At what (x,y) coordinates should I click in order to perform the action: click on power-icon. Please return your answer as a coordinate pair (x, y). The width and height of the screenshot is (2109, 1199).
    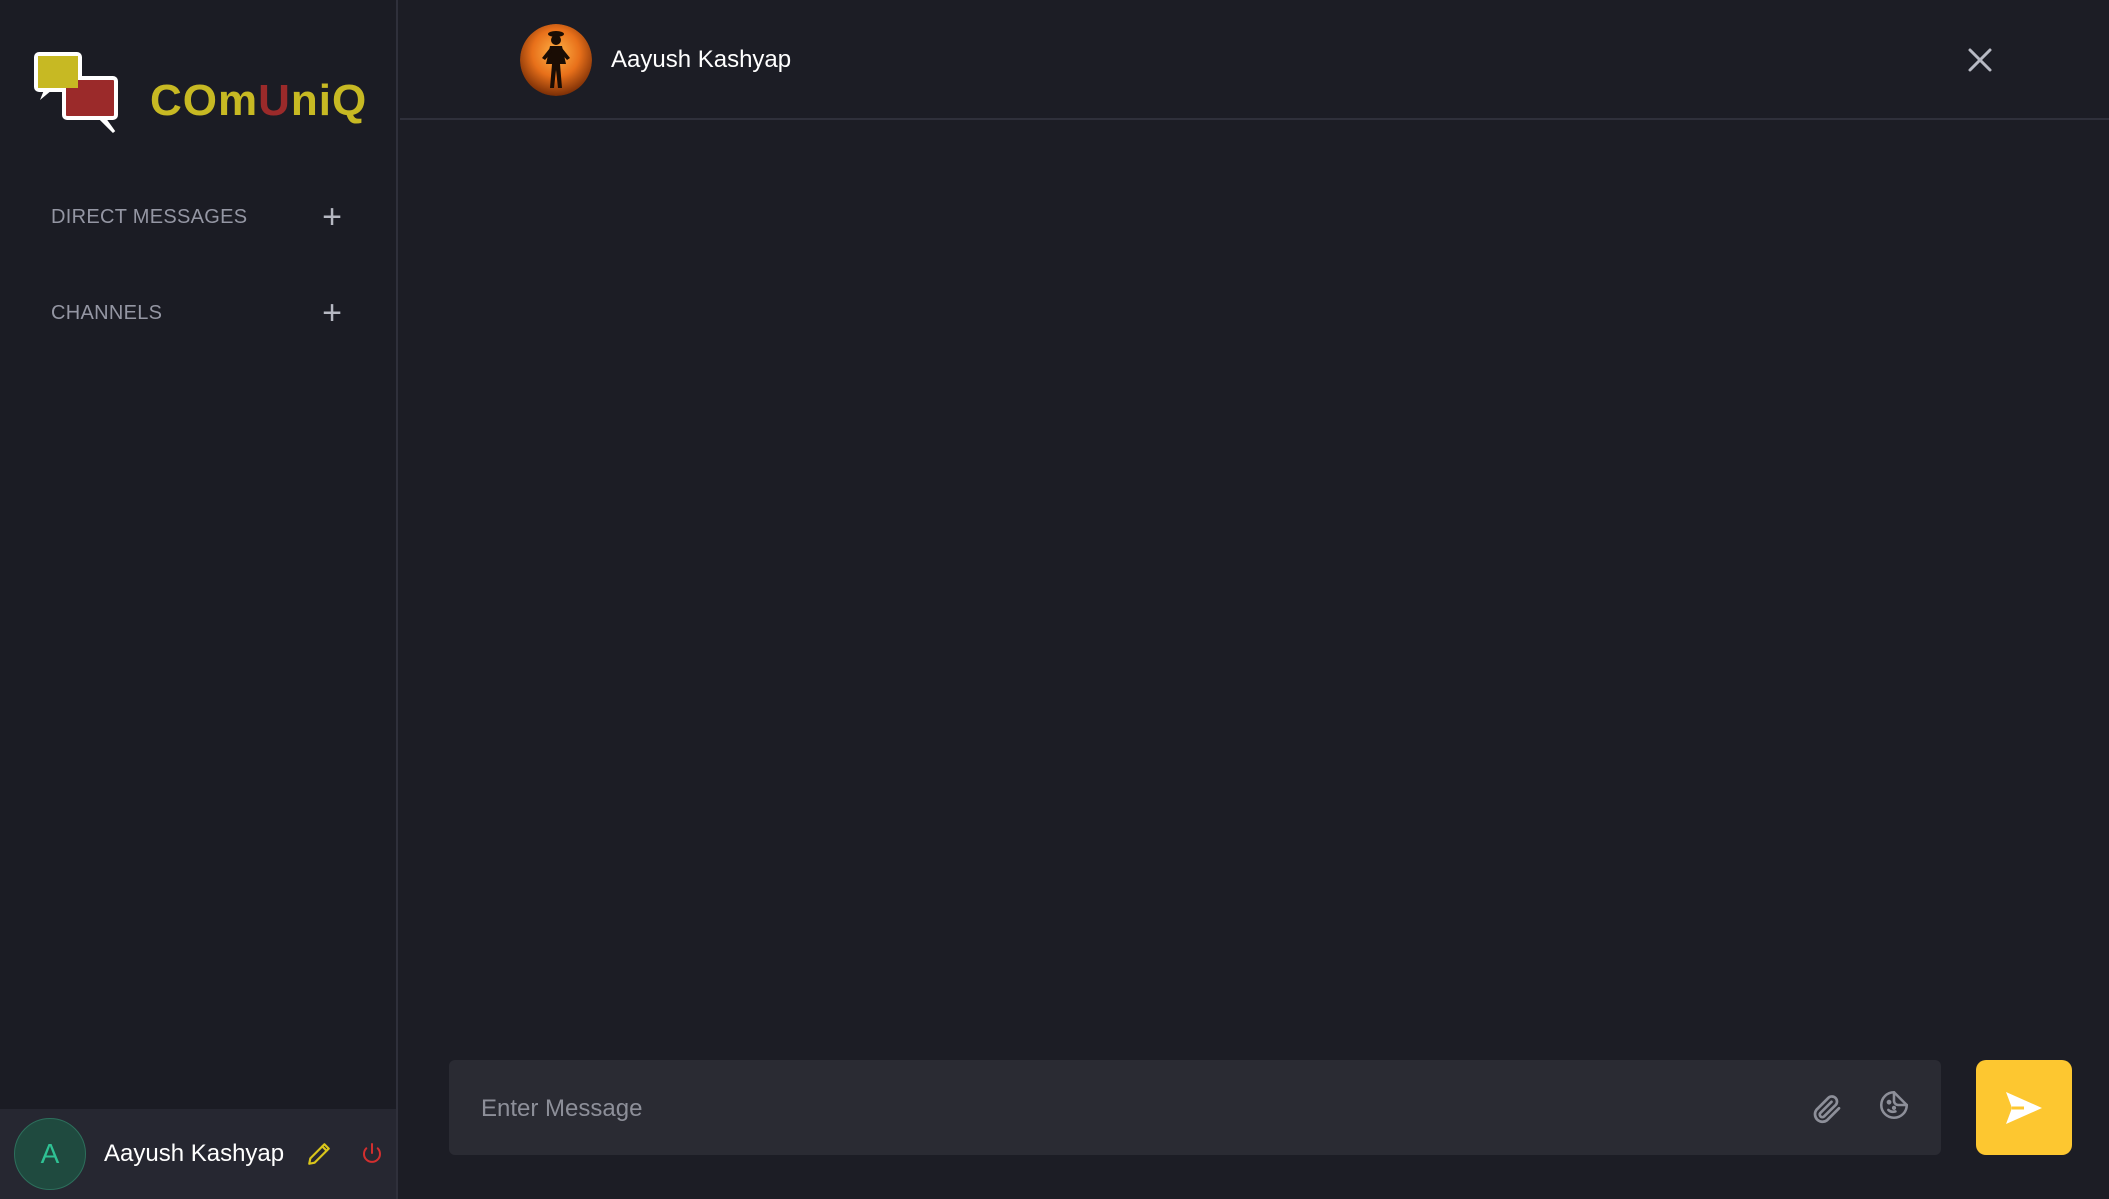
    Looking at the image, I should click on (372, 1154).